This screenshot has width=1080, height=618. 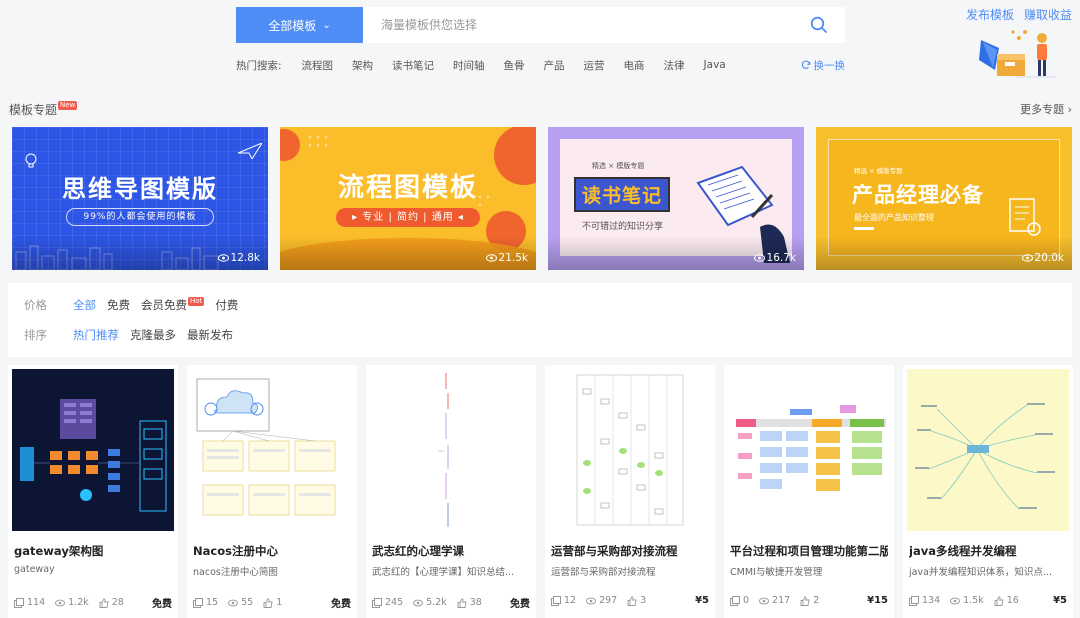 I want to click on clone-value: 245, so click(x=394, y=602).